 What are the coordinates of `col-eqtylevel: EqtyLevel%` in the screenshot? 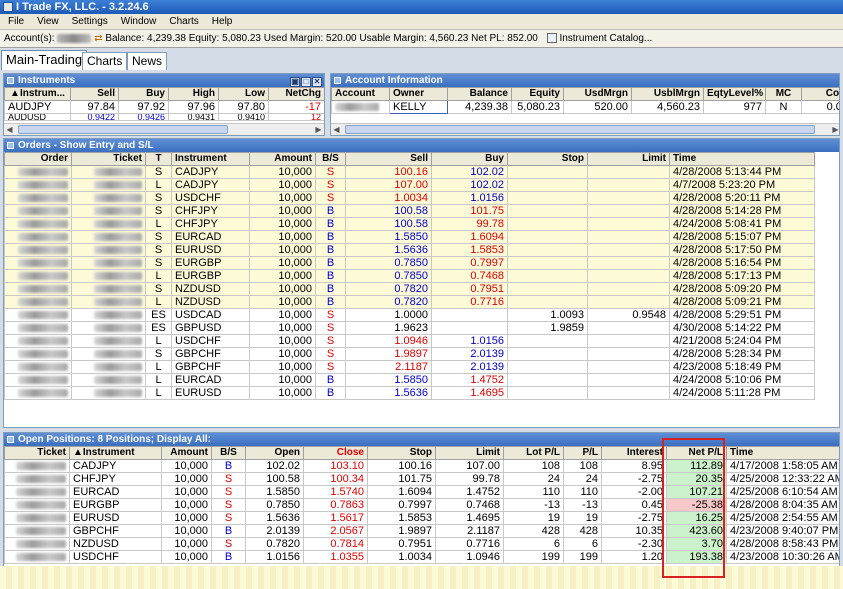 It's located at (734, 94).